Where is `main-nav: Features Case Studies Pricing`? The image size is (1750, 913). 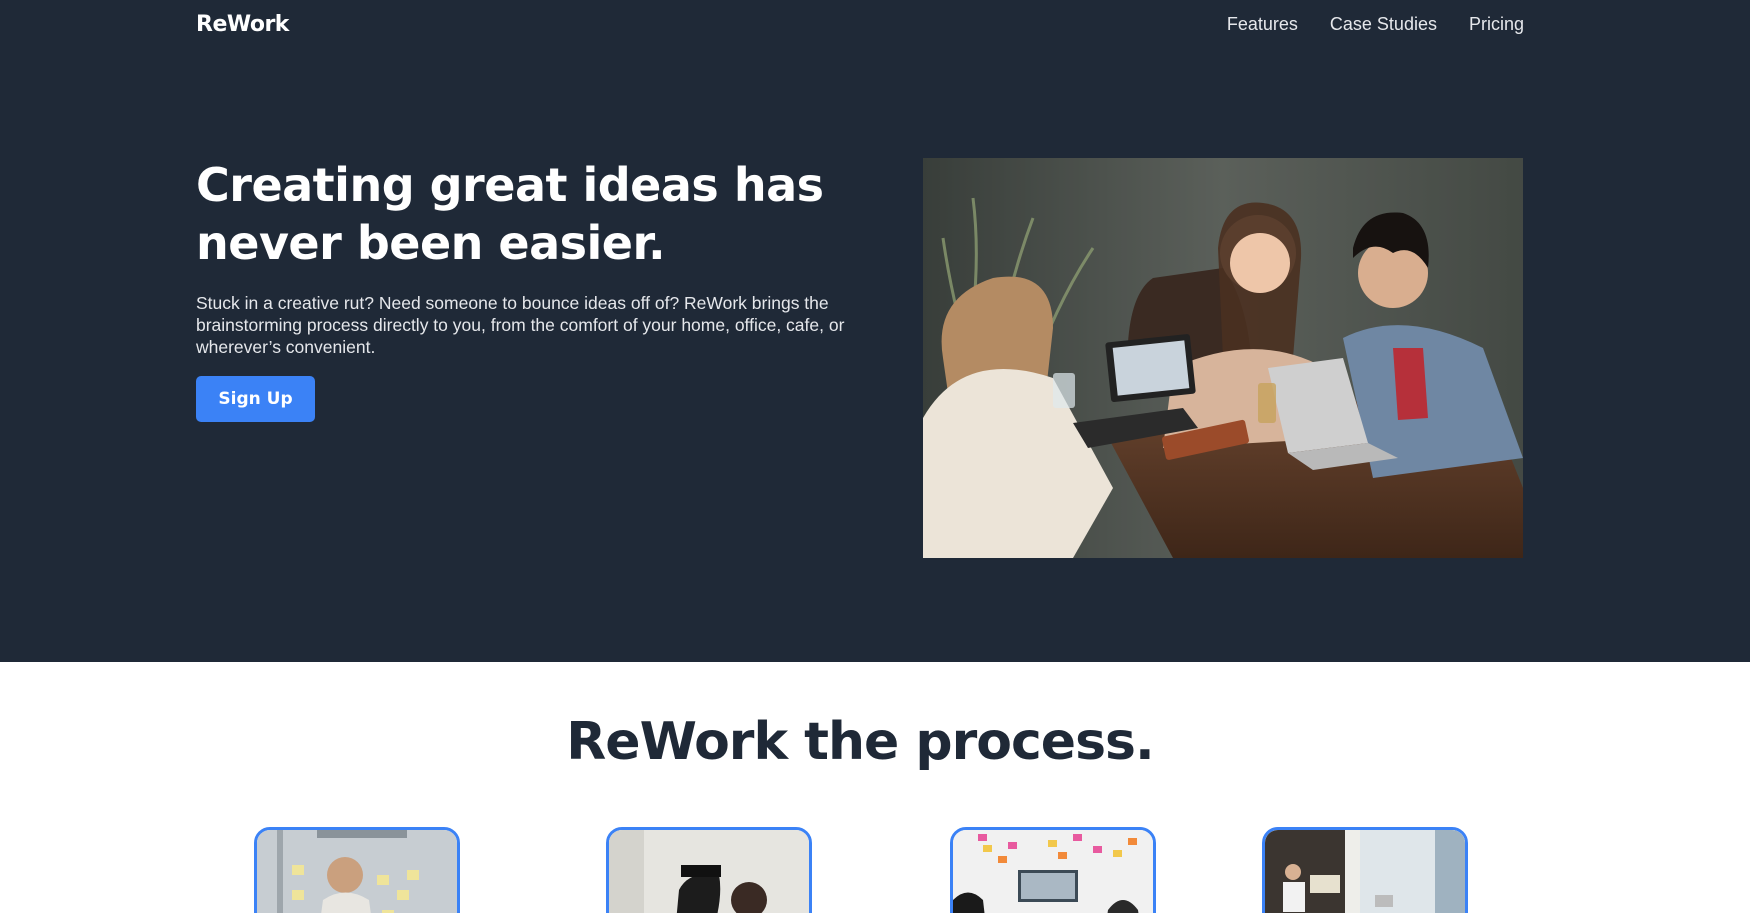
main-nav: Features Case Studies Pricing is located at coordinates (1375, 24).